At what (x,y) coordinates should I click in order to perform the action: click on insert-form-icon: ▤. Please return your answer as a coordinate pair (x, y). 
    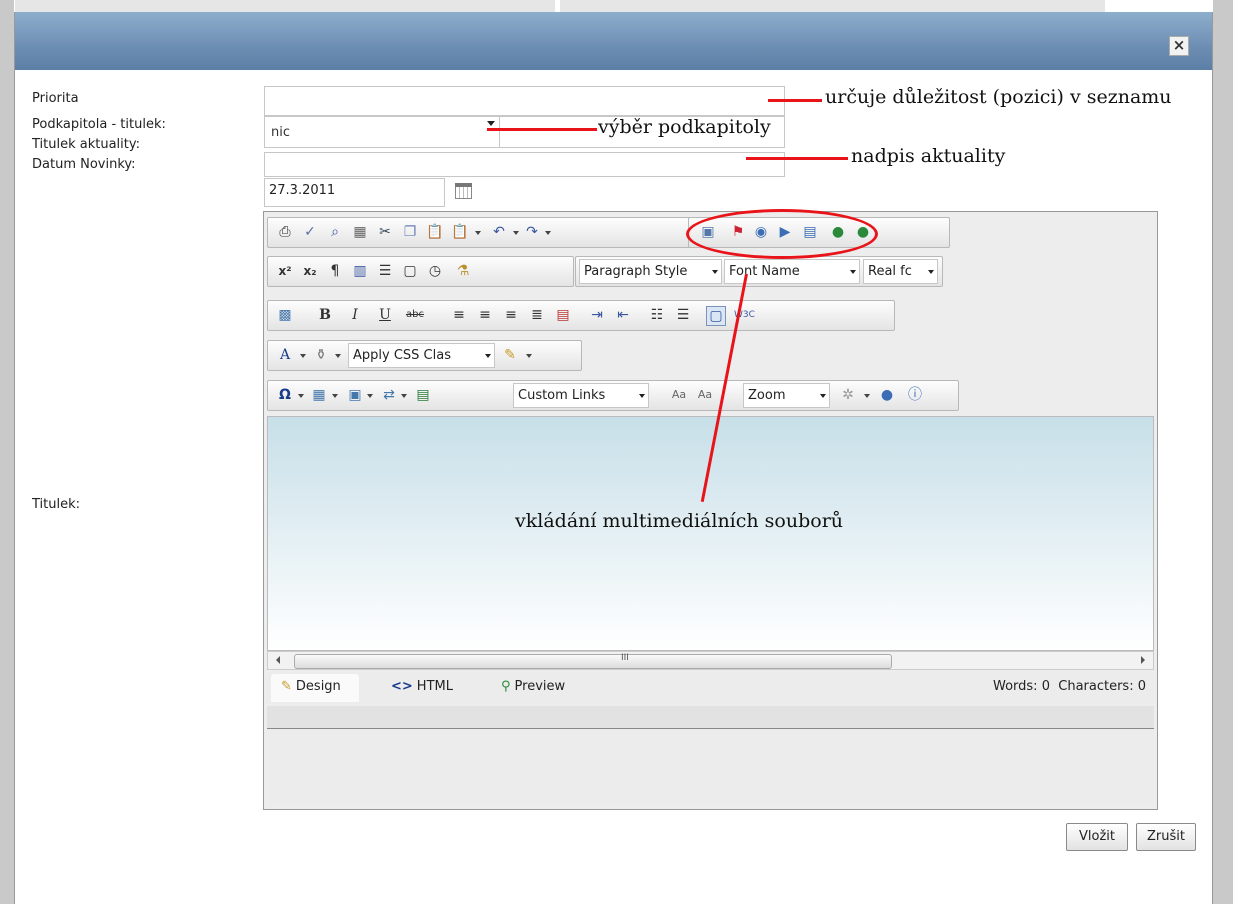
    Looking at the image, I should click on (423, 395).